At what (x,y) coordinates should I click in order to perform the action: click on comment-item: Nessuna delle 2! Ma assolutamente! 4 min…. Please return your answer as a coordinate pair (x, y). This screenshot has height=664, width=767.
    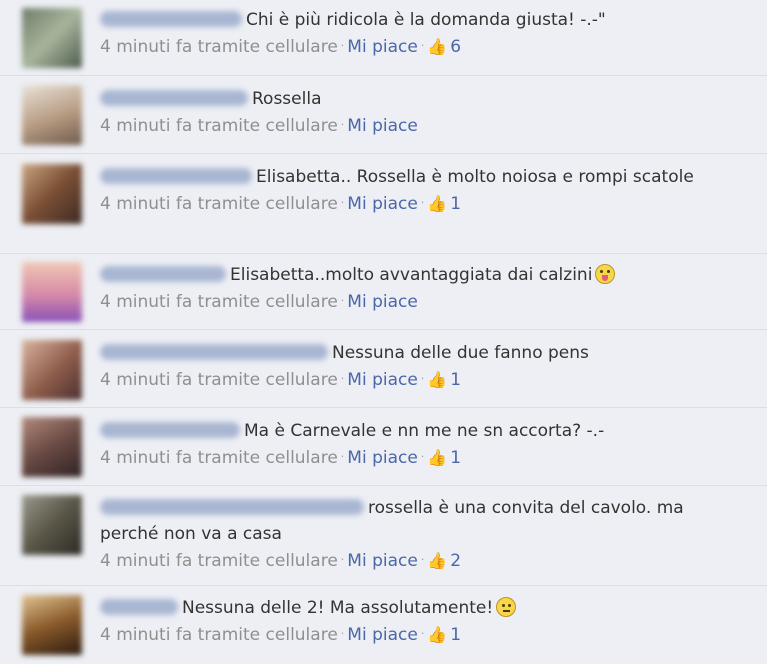
    Looking at the image, I should click on (383, 625).